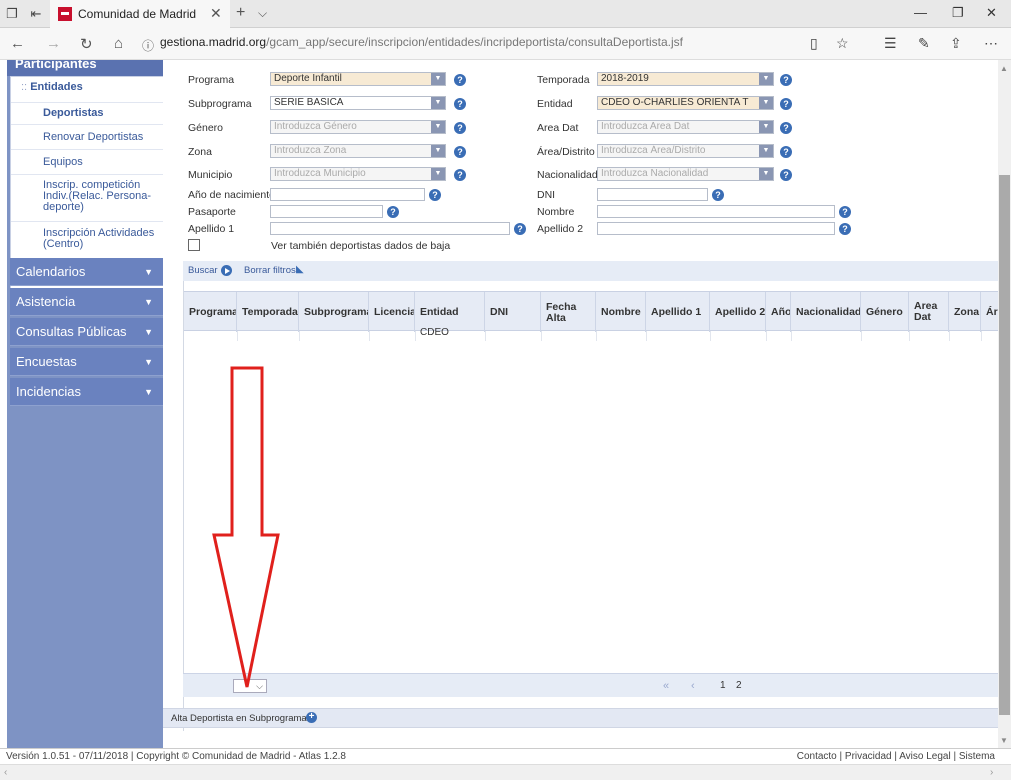 The height and width of the screenshot is (780, 1011). What do you see at coordinates (693, 686) in the screenshot?
I see `prev-page-button: ‹` at bounding box center [693, 686].